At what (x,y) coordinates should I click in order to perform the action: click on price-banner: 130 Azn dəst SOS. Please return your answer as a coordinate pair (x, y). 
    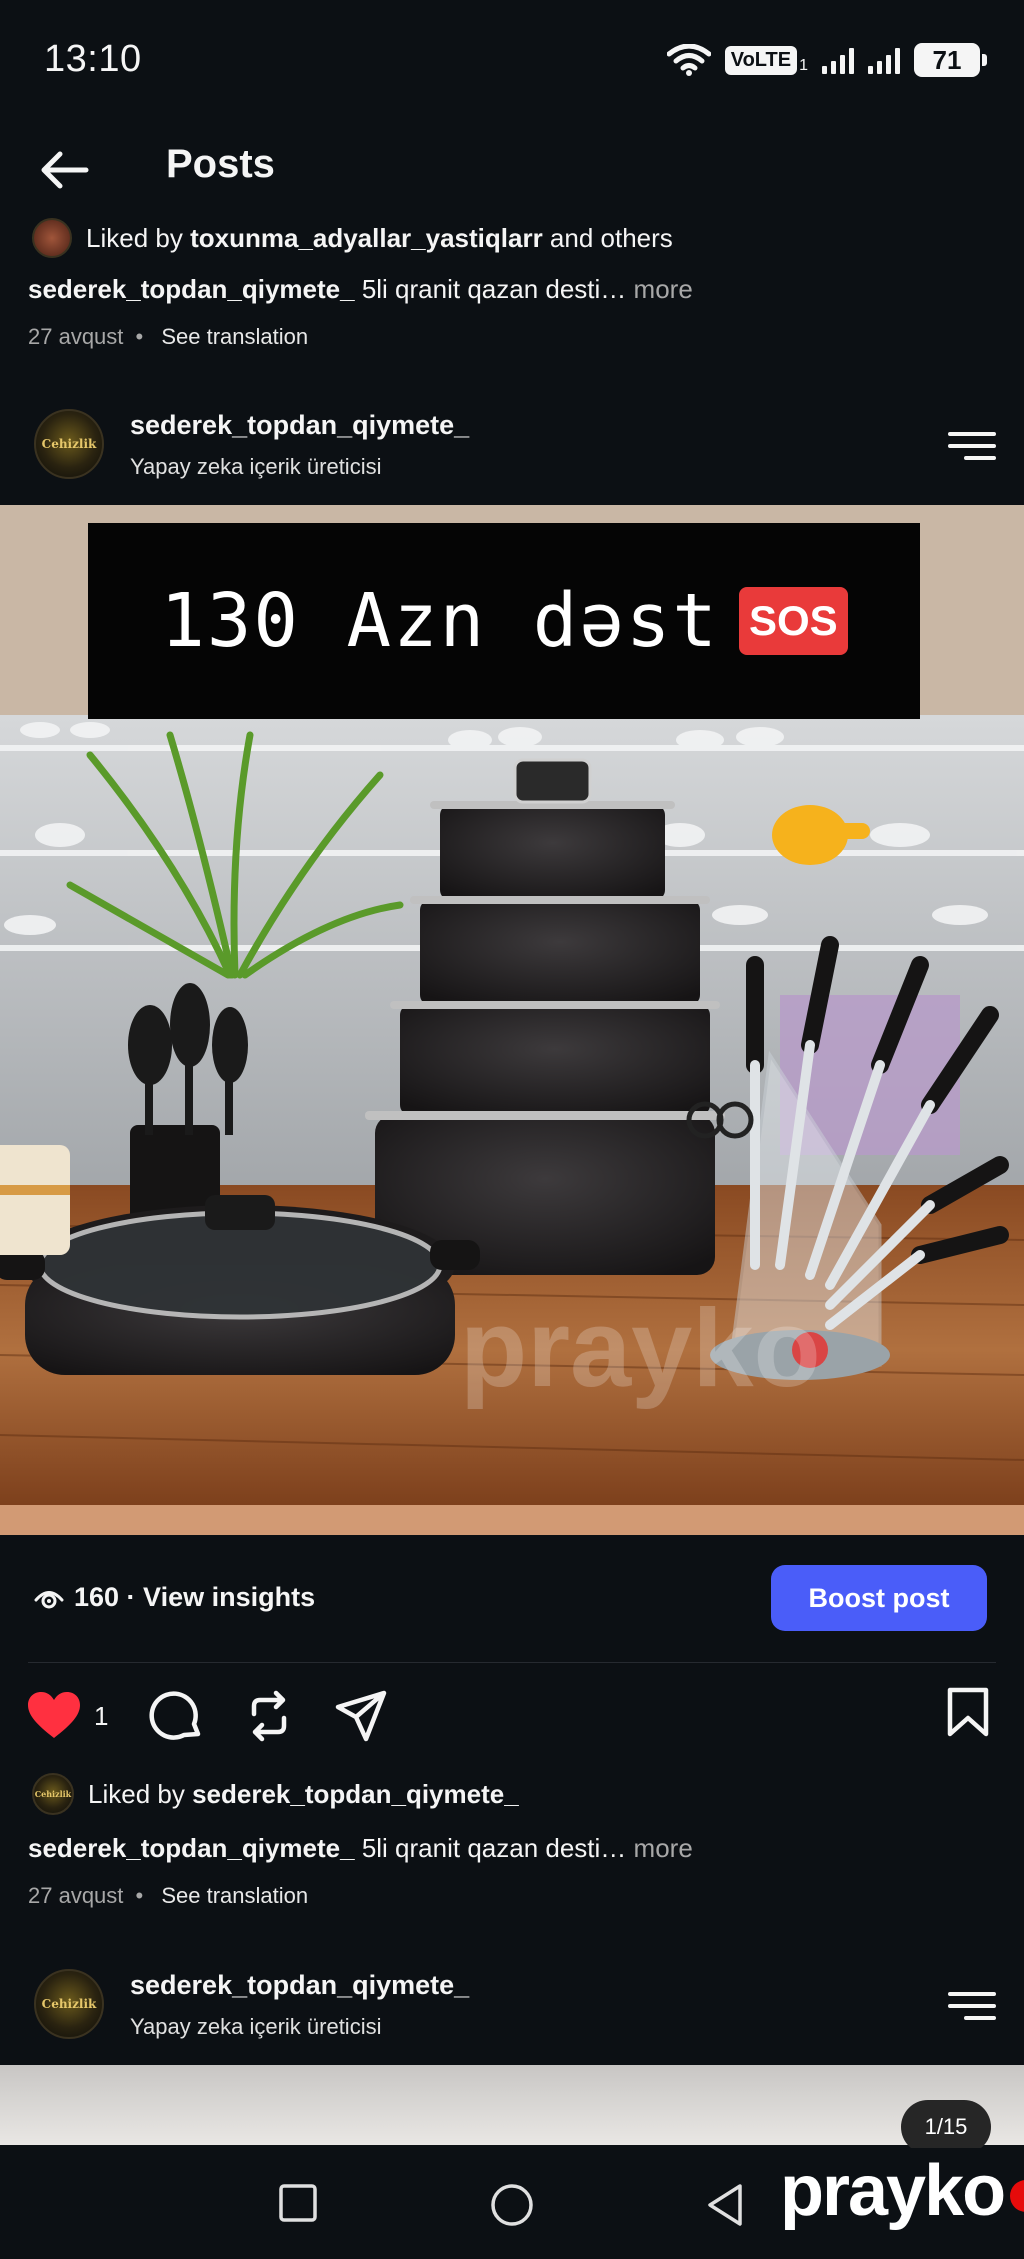
    Looking at the image, I should click on (504, 621).